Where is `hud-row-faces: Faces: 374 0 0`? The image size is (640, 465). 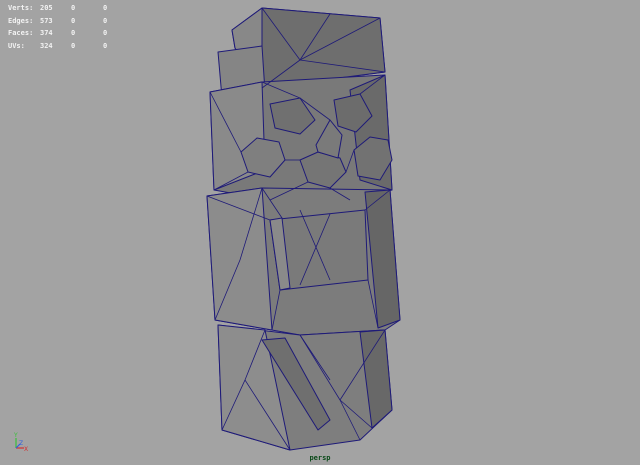
hud-row-faces: Faces: 374 0 0 is located at coordinates (71, 33).